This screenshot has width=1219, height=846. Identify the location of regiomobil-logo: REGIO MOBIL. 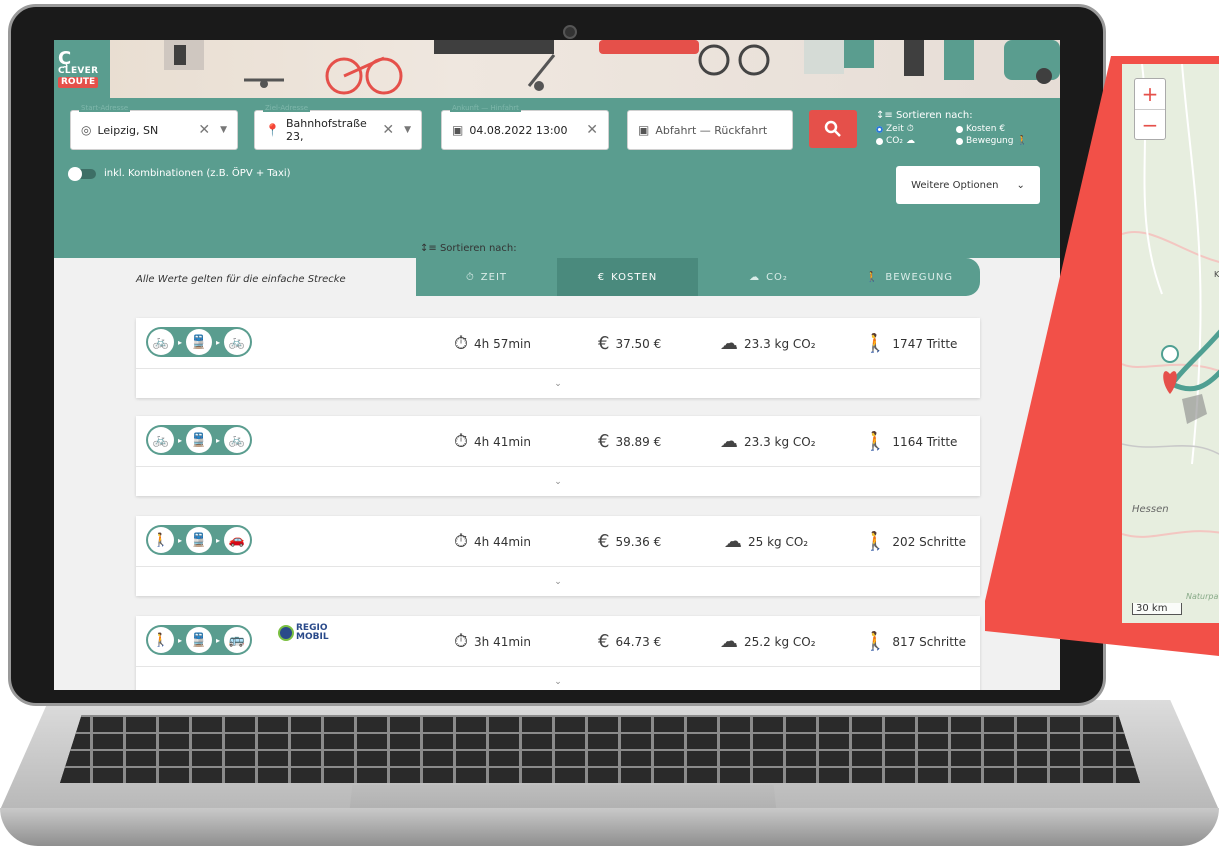
(303, 633).